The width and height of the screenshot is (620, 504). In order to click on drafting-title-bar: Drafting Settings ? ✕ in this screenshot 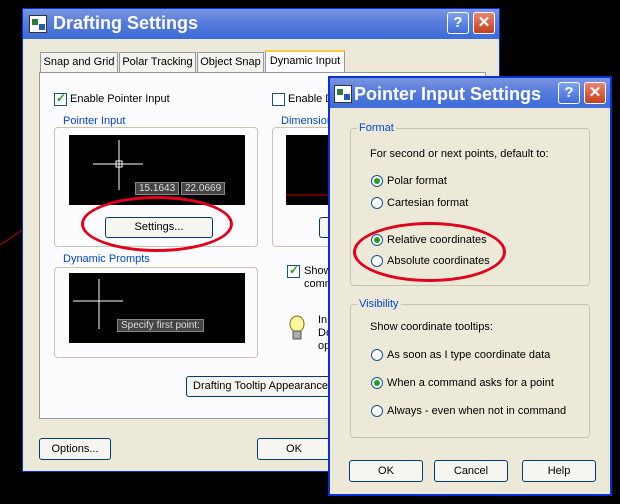, I will do `click(261, 24)`.